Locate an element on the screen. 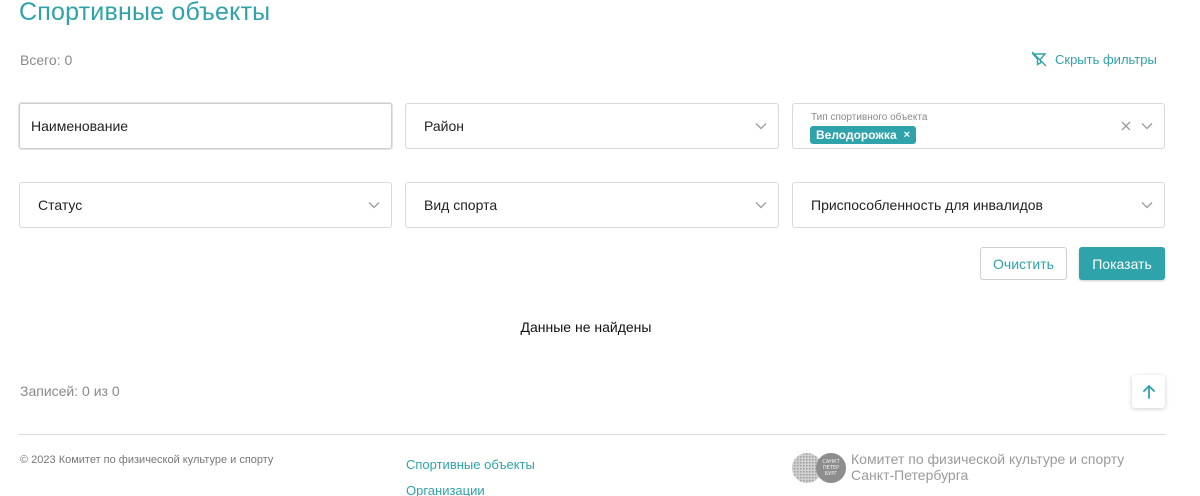  accessibility-select: Приспособленность для инвалидов is located at coordinates (978, 205).